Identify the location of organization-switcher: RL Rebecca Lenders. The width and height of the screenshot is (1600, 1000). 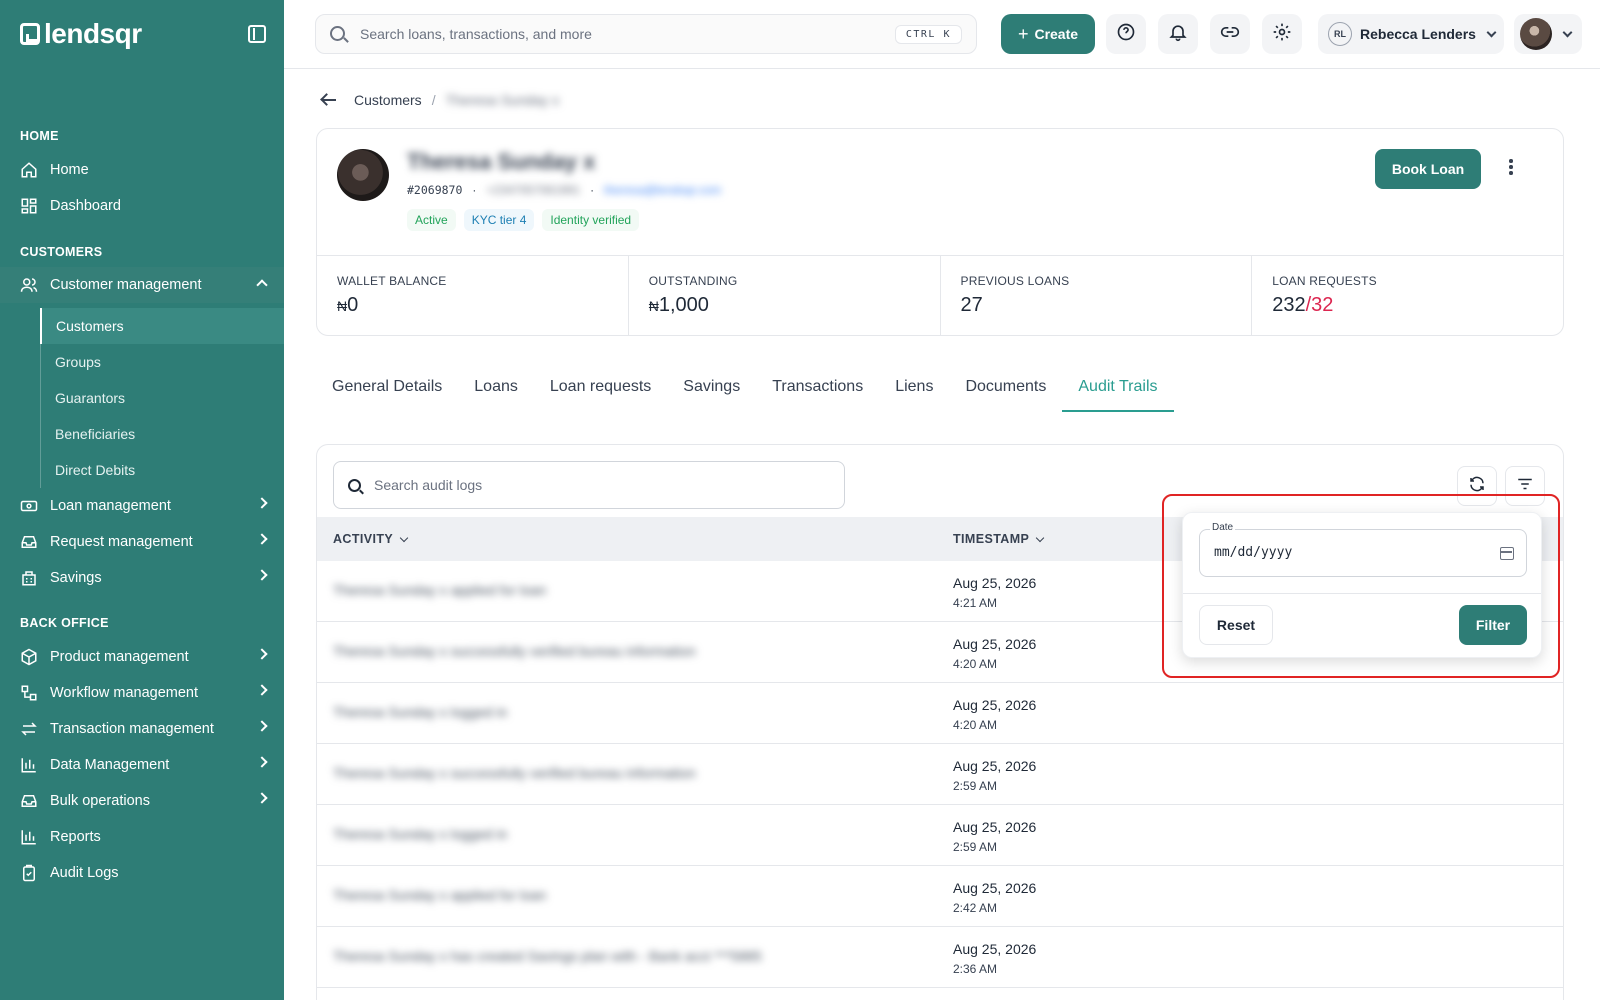
(1411, 34).